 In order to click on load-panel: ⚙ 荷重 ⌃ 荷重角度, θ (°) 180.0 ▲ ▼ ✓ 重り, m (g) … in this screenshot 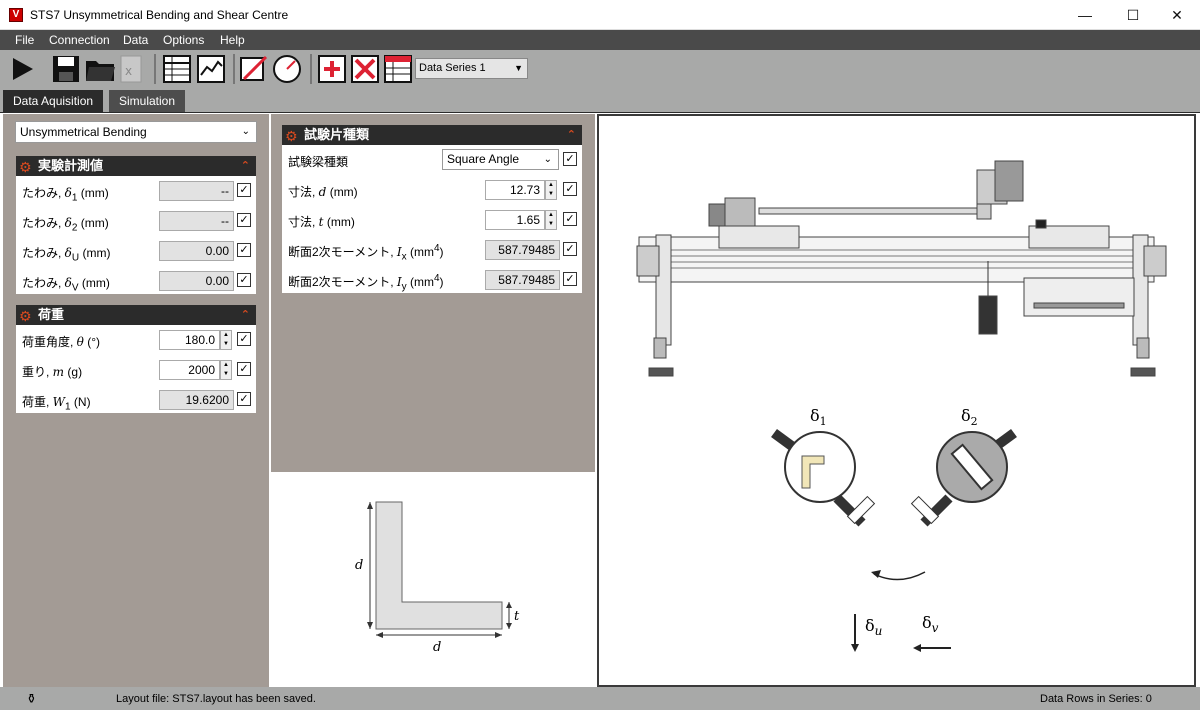, I will do `click(136, 359)`.